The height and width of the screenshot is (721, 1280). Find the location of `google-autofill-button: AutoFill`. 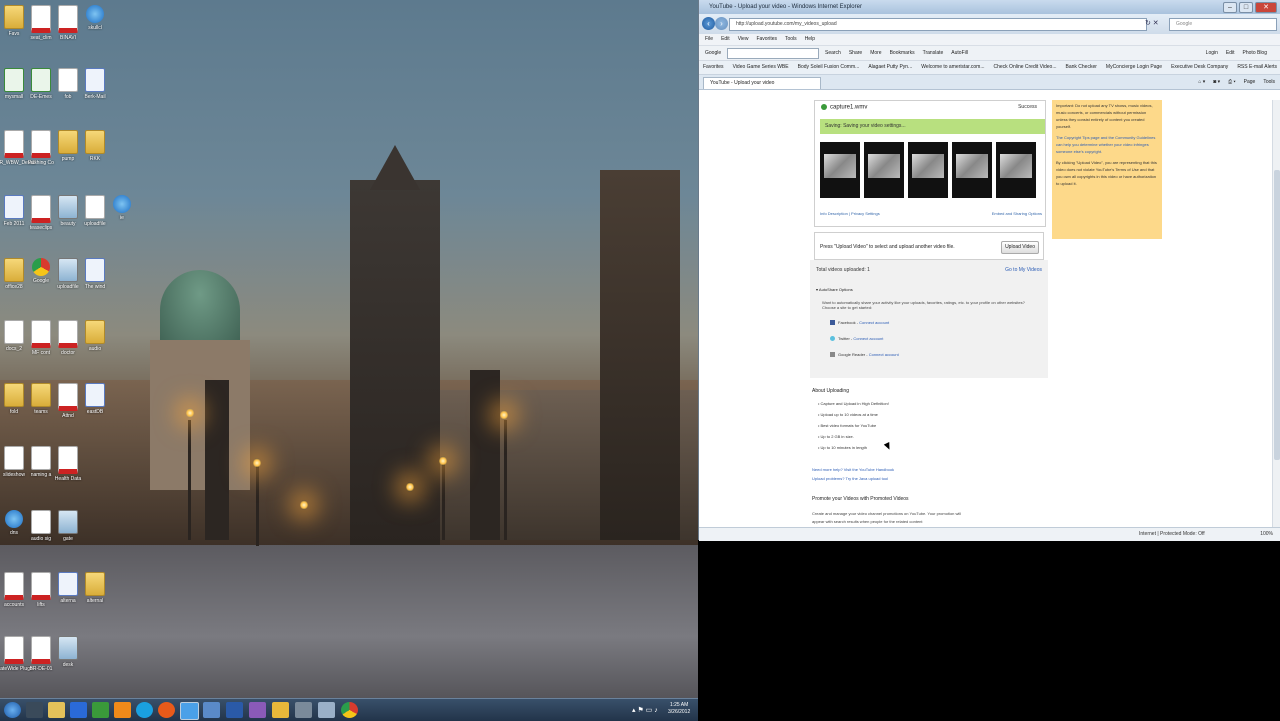

google-autofill-button: AutoFill is located at coordinates (959, 53).